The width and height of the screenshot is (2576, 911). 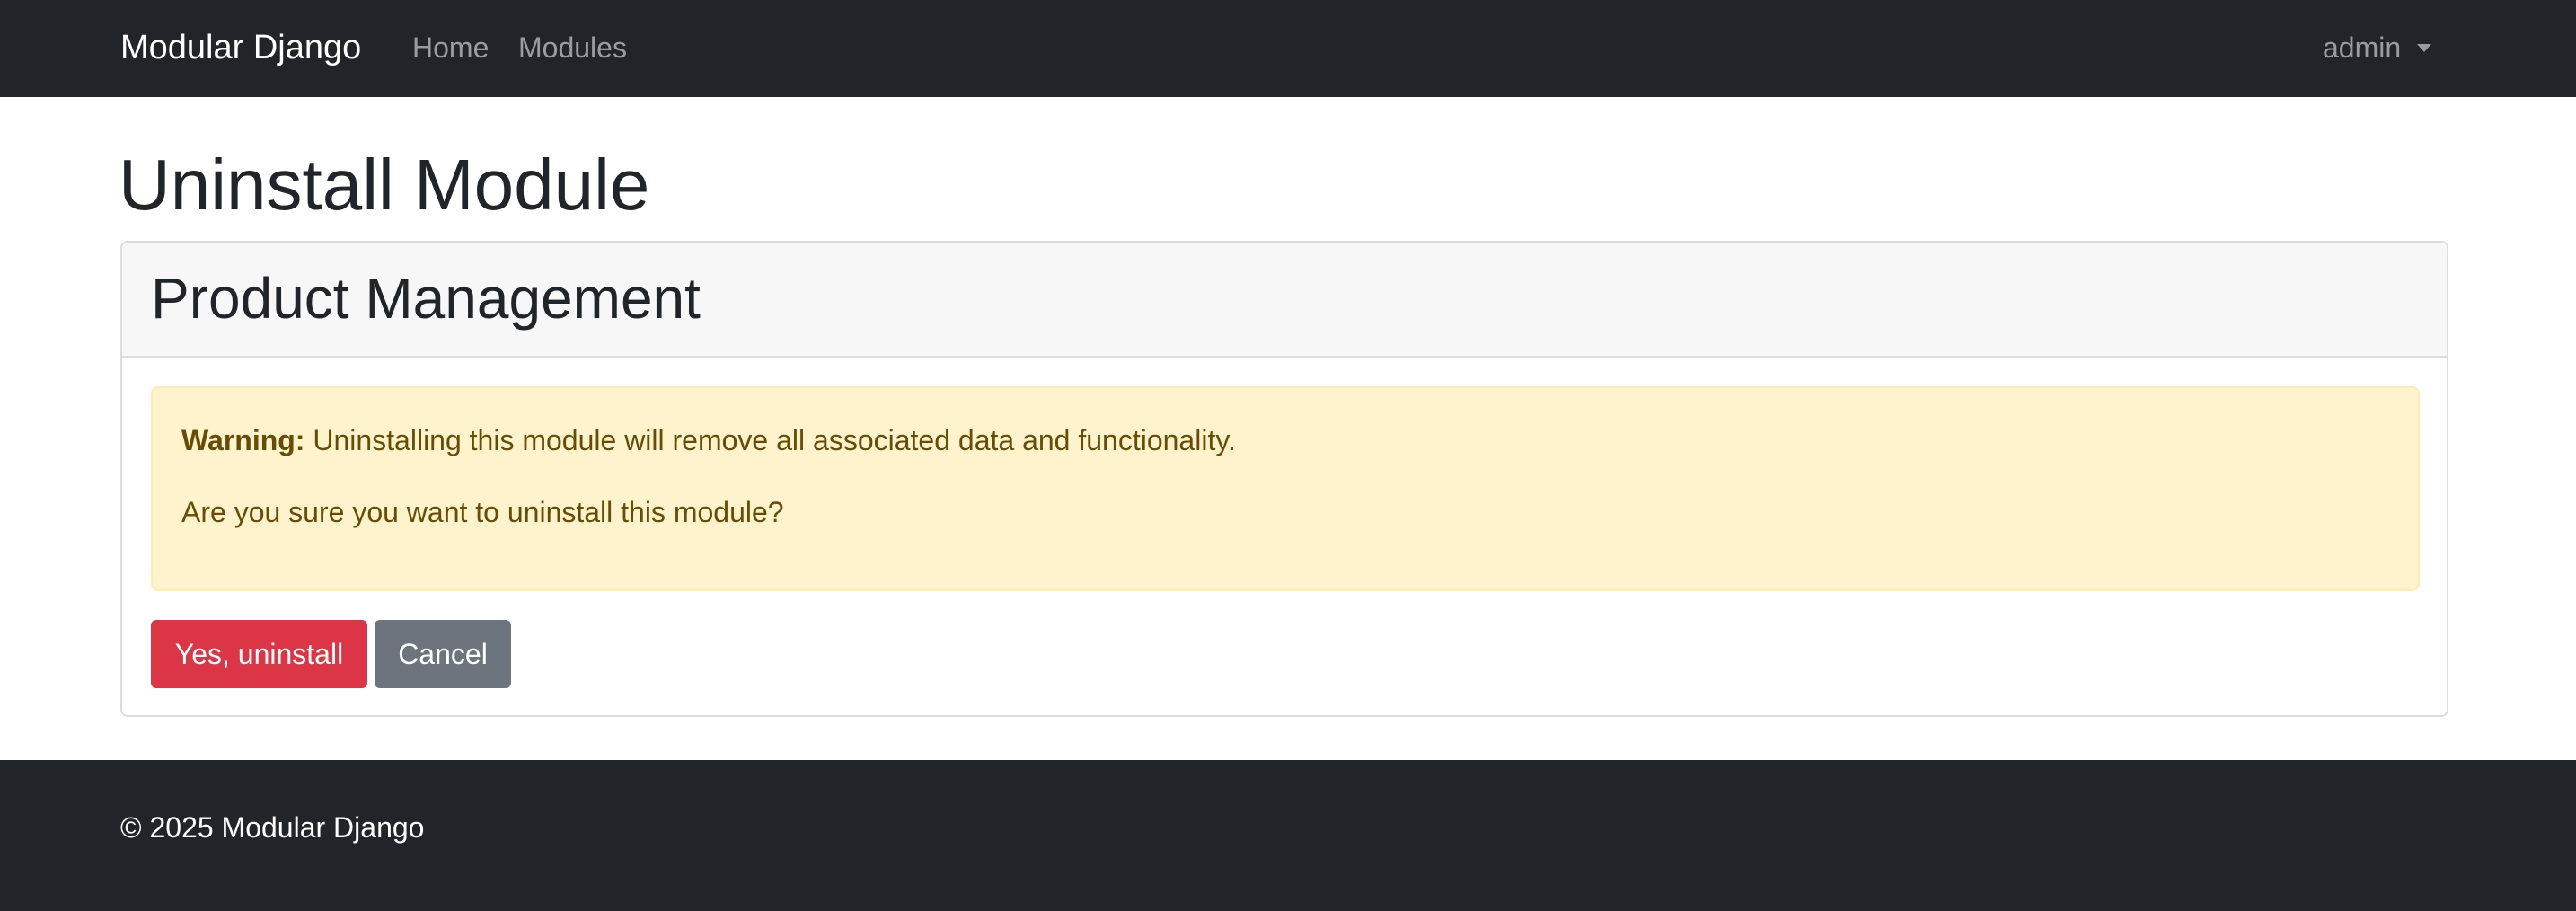 What do you see at coordinates (1284, 300) in the screenshot?
I see `card-header: Product Management` at bounding box center [1284, 300].